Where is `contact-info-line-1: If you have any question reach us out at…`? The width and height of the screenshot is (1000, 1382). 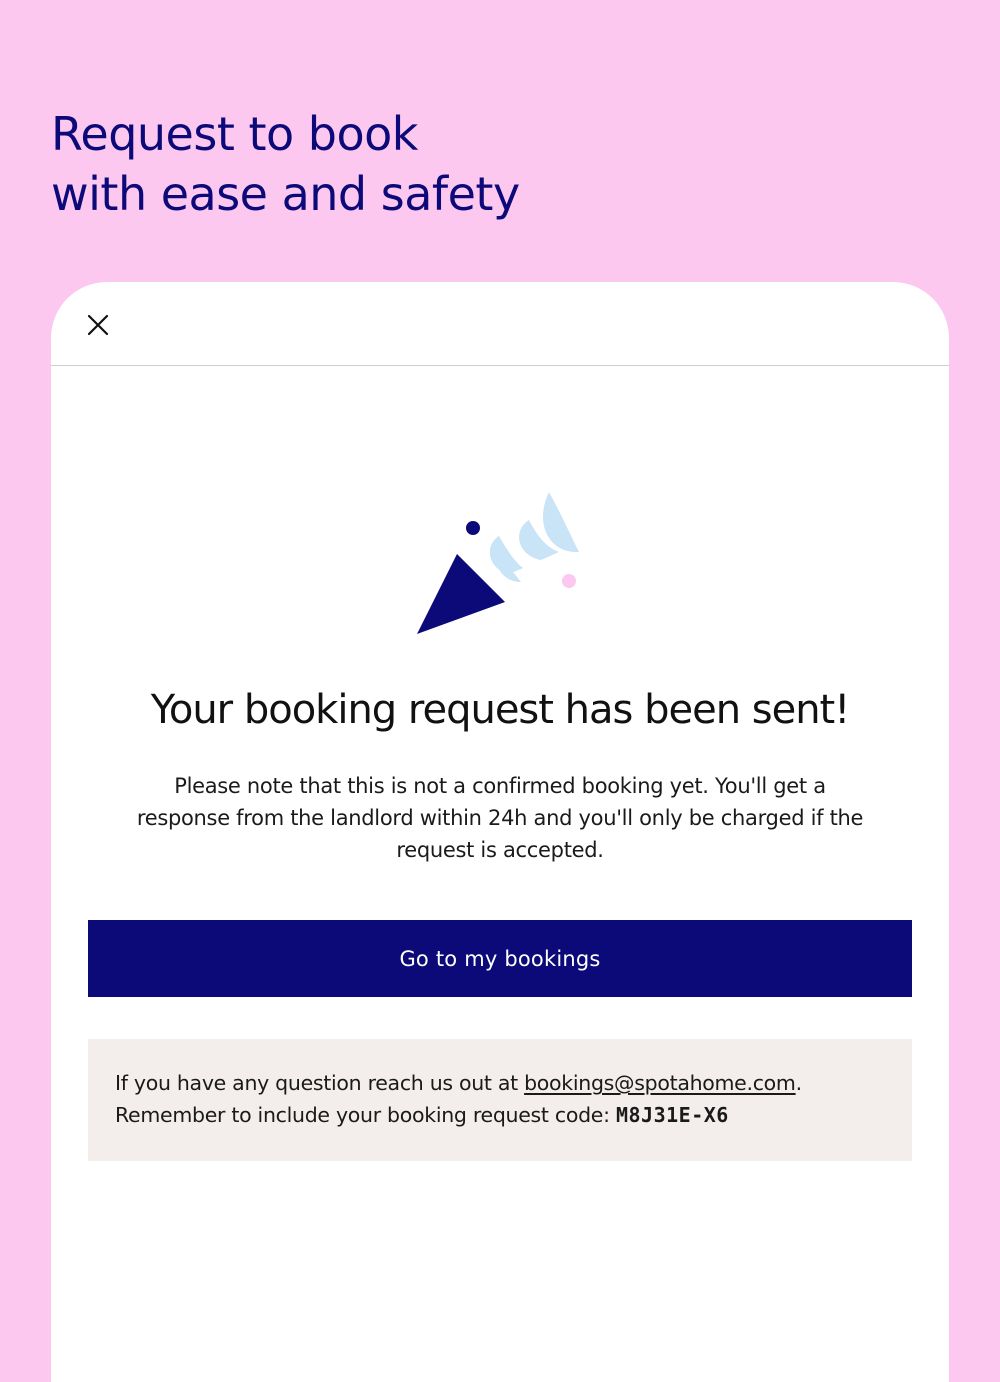
contact-info-line-1: If you have any question reach us out at… is located at coordinates (500, 1083).